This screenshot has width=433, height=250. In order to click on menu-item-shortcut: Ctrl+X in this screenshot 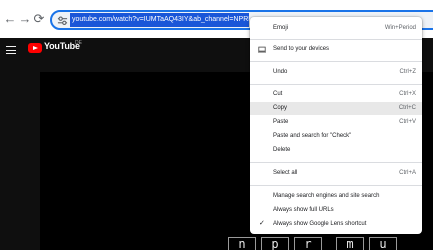, I will do `click(407, 94)`.